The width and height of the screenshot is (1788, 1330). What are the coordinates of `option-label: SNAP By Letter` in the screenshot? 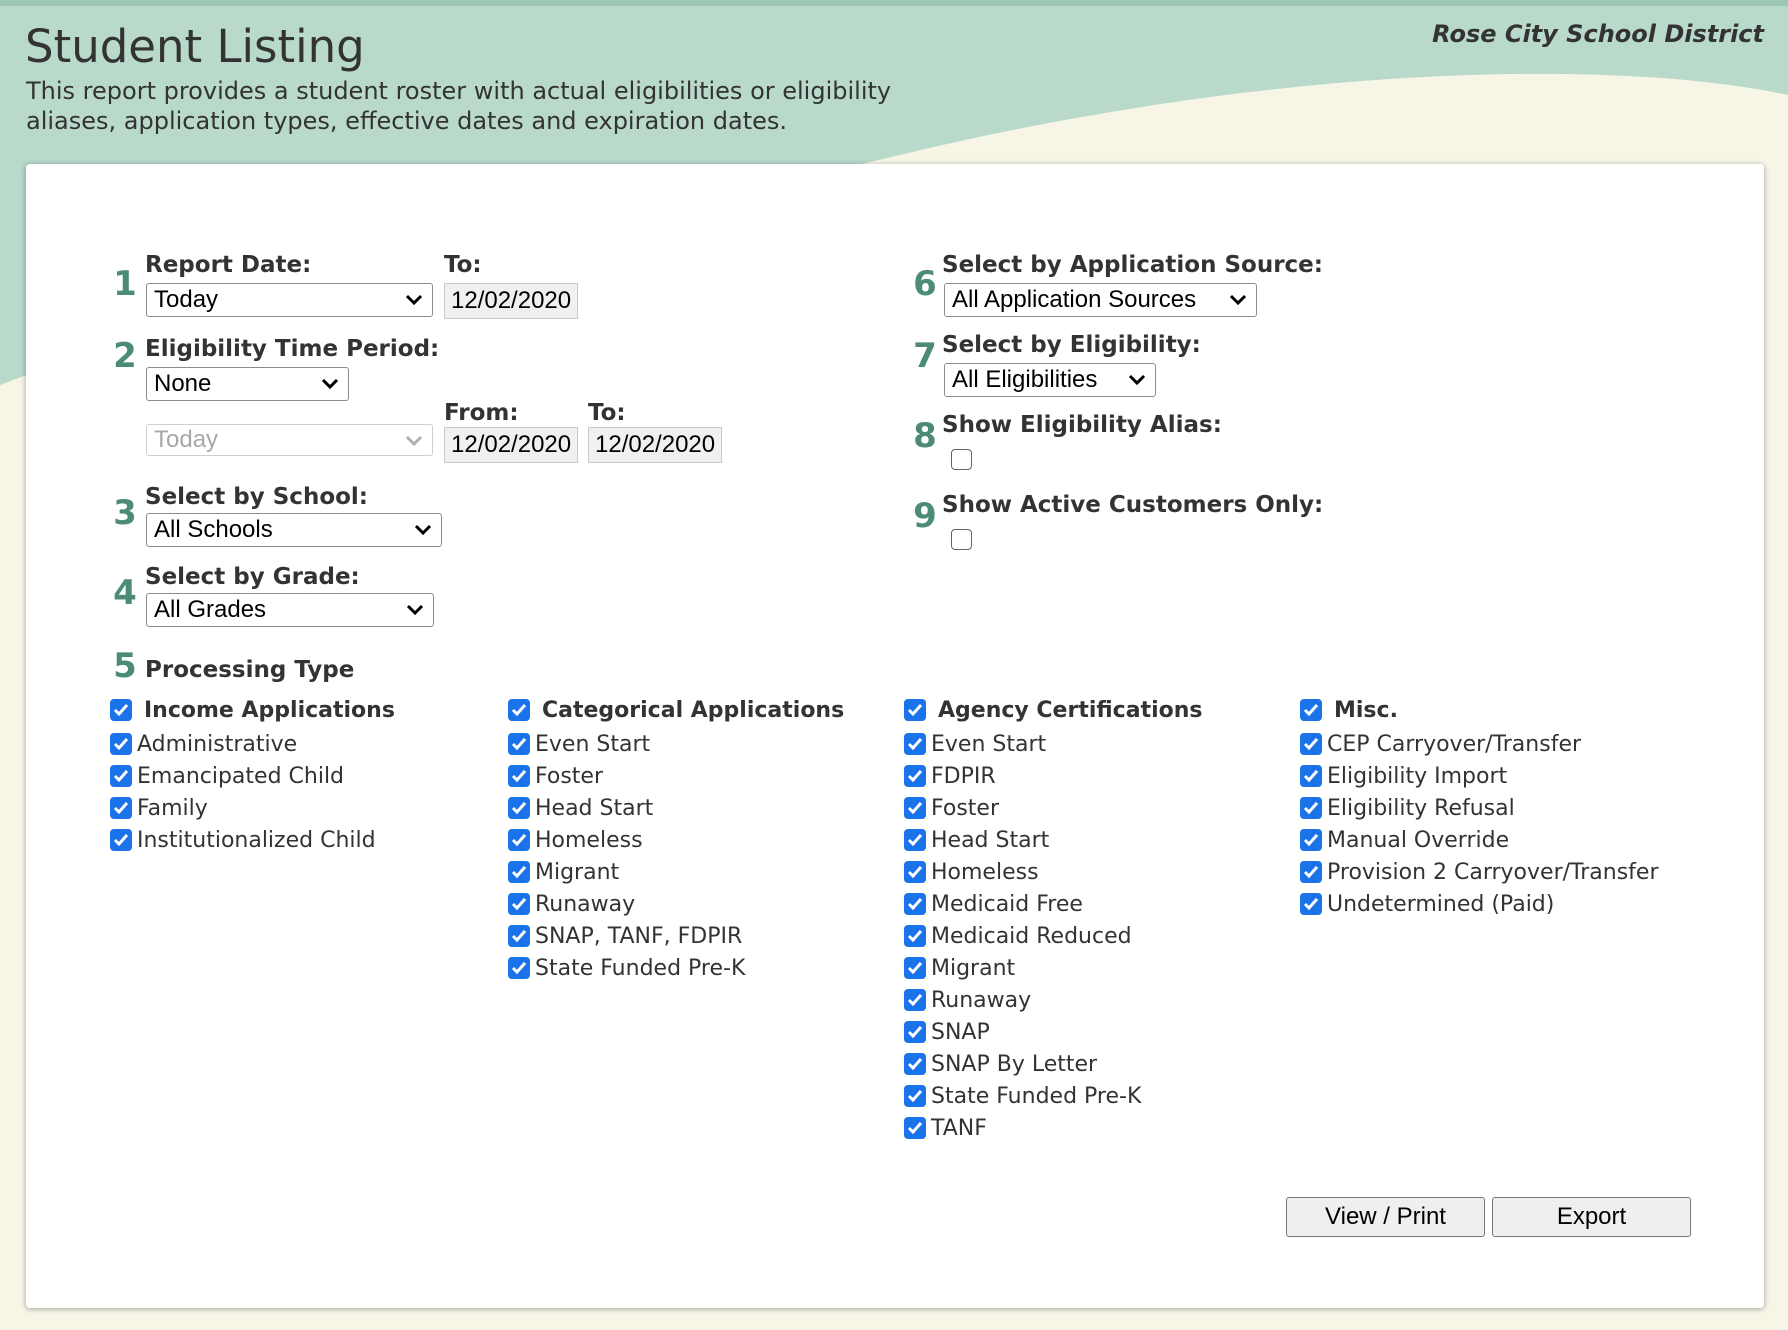 It's located at (1014, 1064).